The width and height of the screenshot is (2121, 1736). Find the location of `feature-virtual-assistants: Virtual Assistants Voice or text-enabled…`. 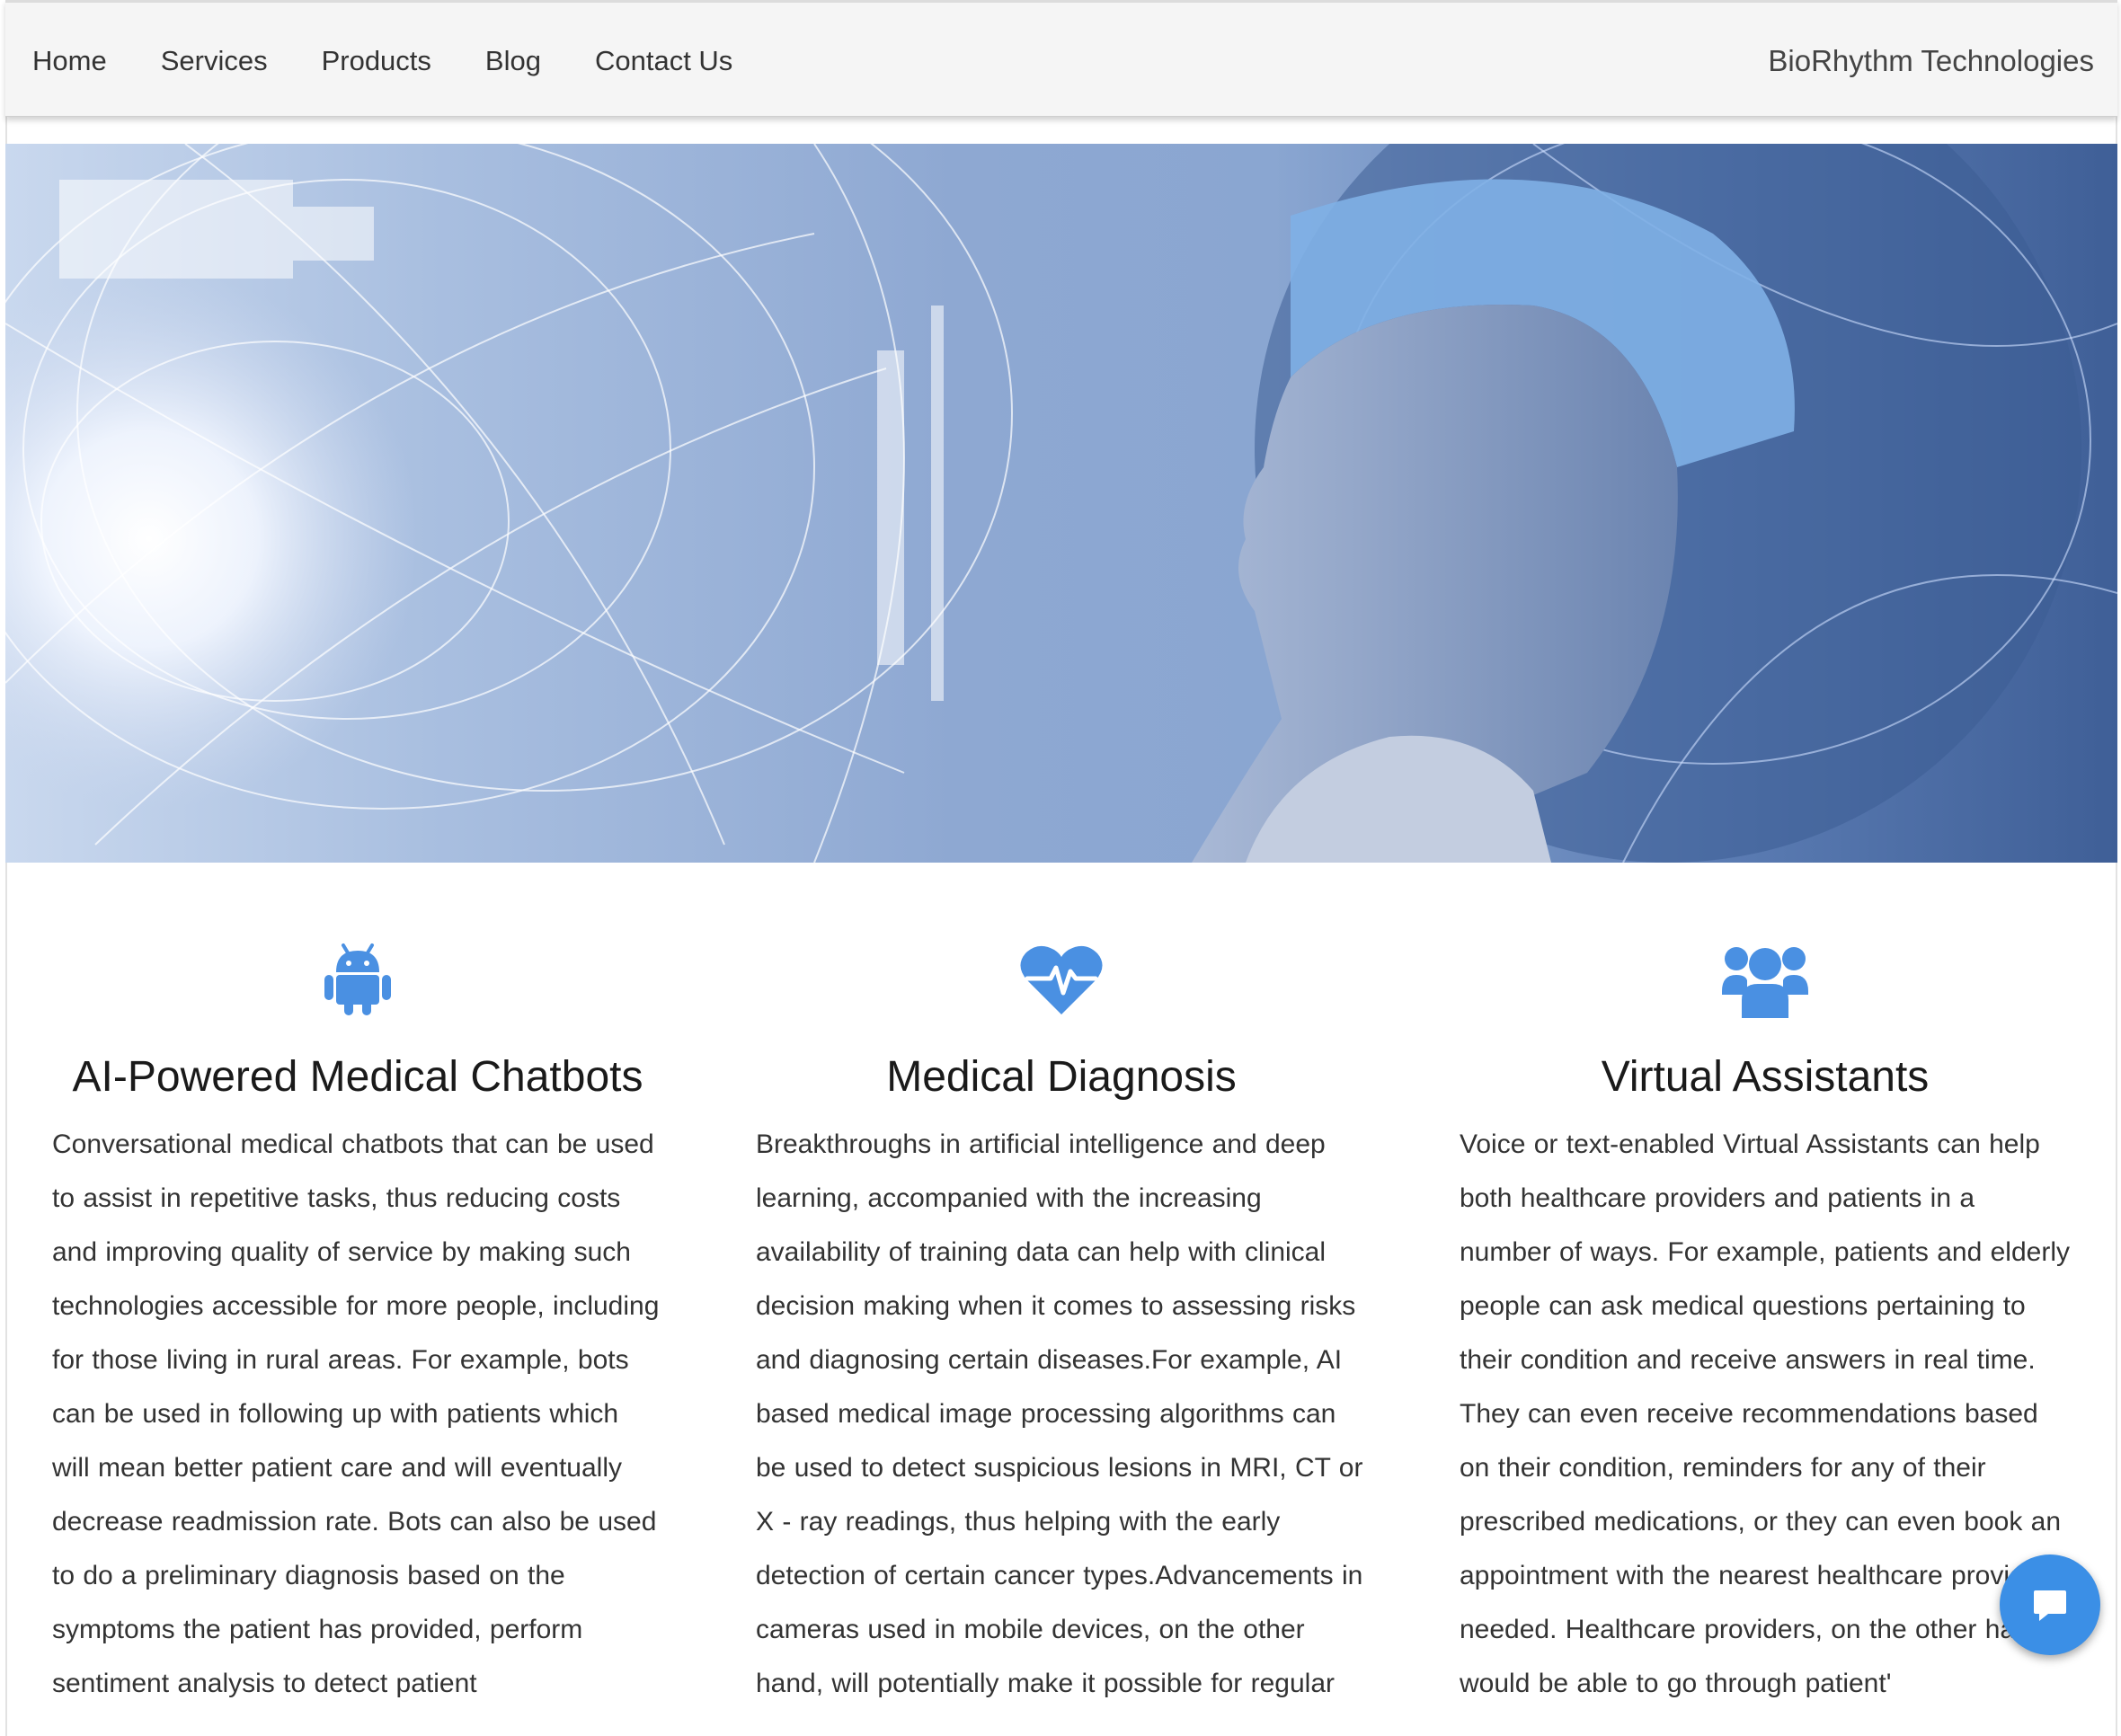

feature-virtual-assistants: Virtual Assistants Voice or text-enabled… is located at coordinates (1766, 1322).